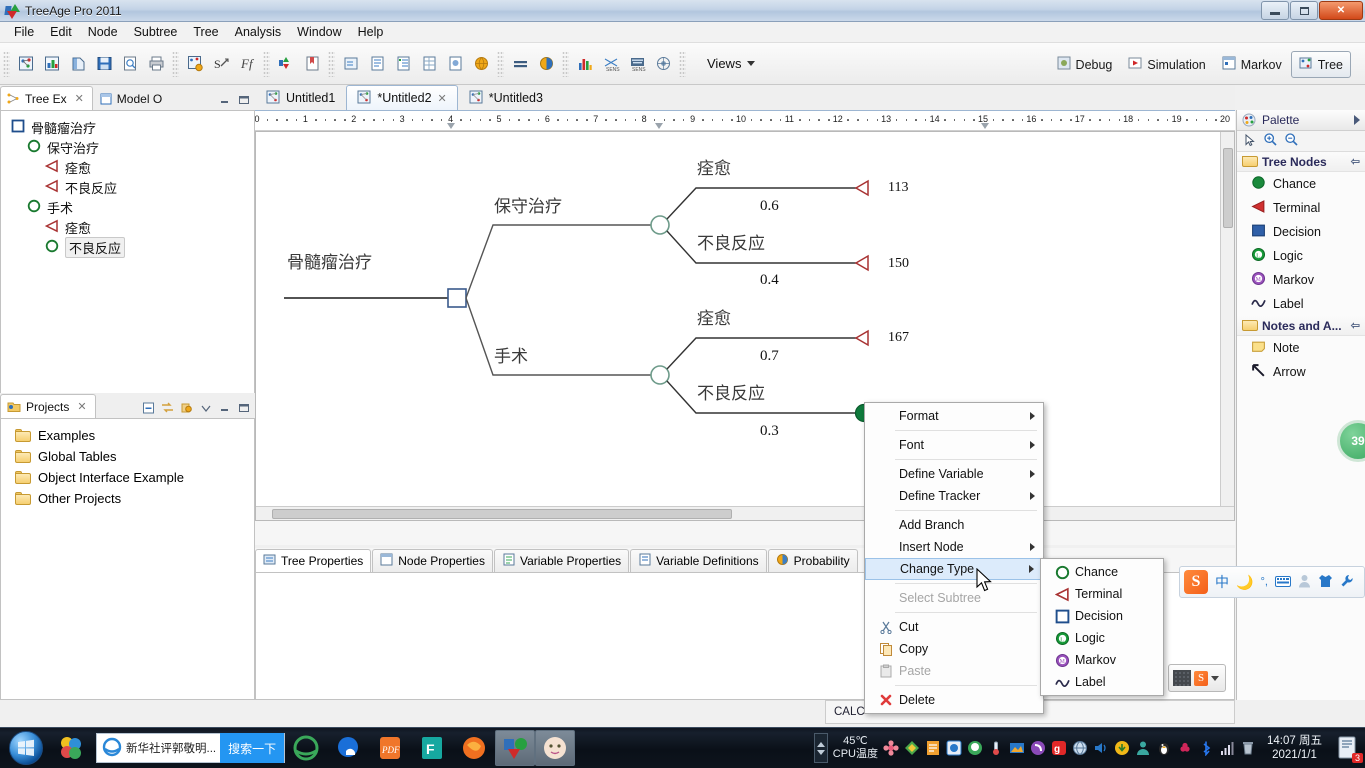  I want to click on context-menu-item-insert-node: Insert Node, so click(954, 547).